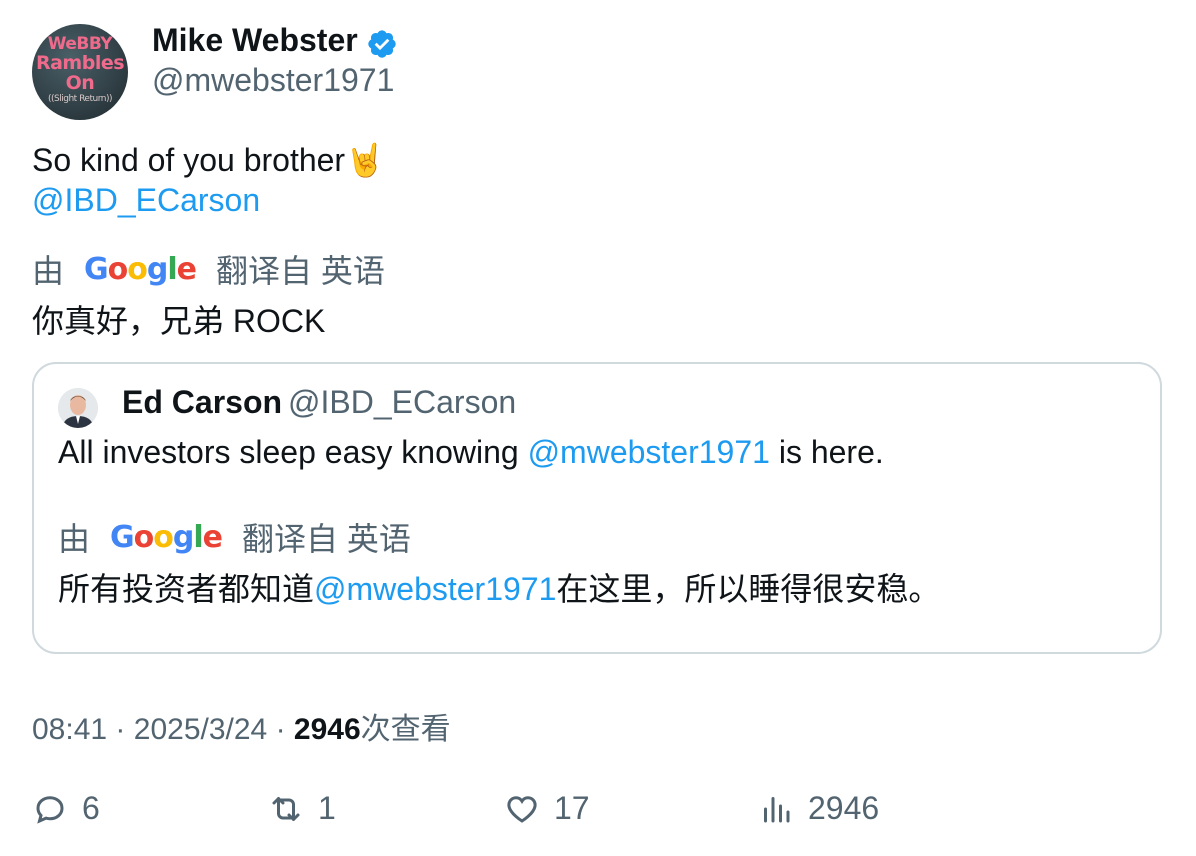  I want to click on like-button: 17, so click(547, 808).